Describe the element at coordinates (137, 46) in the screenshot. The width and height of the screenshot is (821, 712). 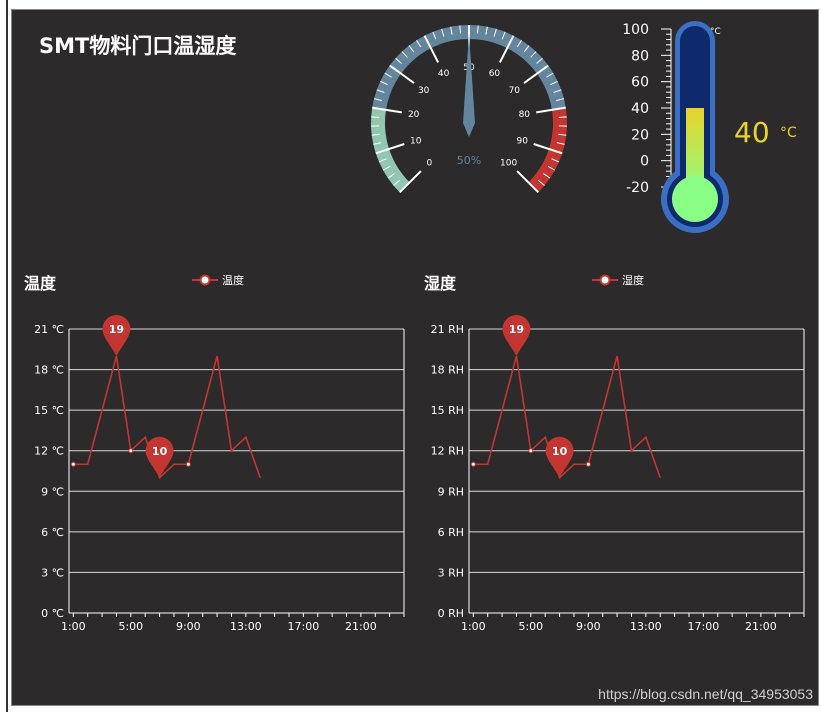
I see `page-title: SMT物料门口温湿度` at that location.